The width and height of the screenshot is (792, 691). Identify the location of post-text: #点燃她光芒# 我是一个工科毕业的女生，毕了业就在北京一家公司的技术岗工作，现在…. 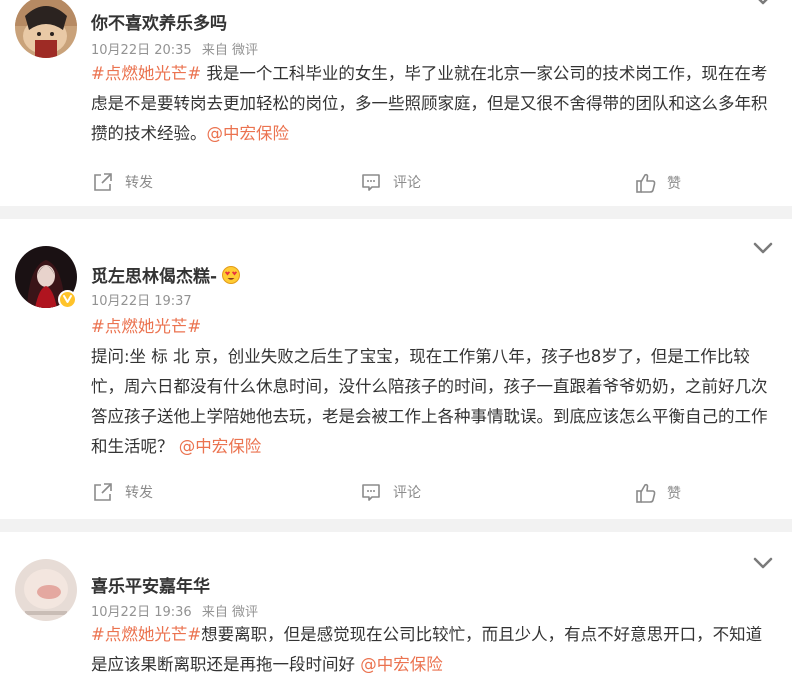
(431, 104).